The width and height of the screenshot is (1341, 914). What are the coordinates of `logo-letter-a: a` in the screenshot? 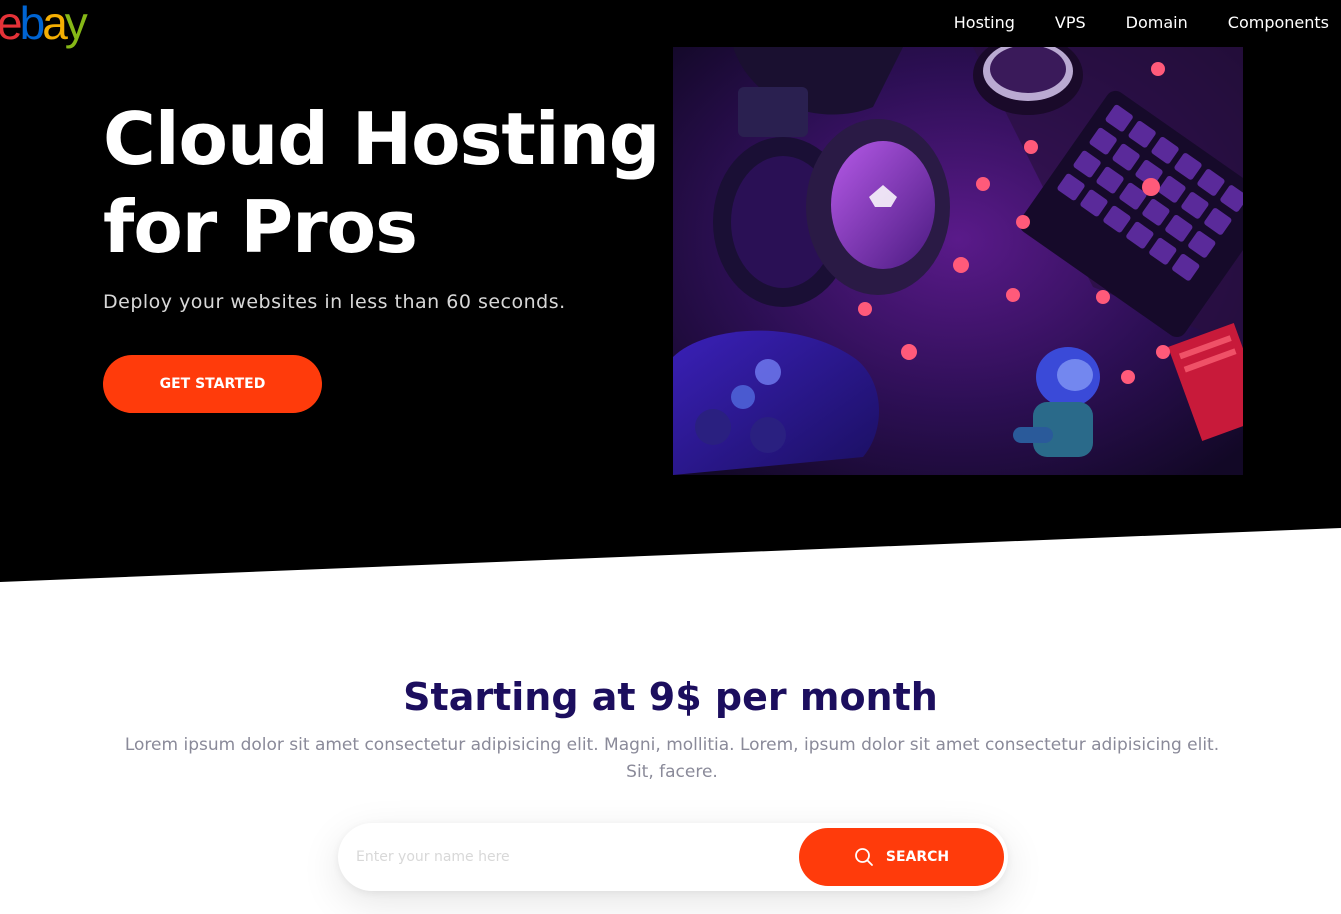 It's located at (55, 24).